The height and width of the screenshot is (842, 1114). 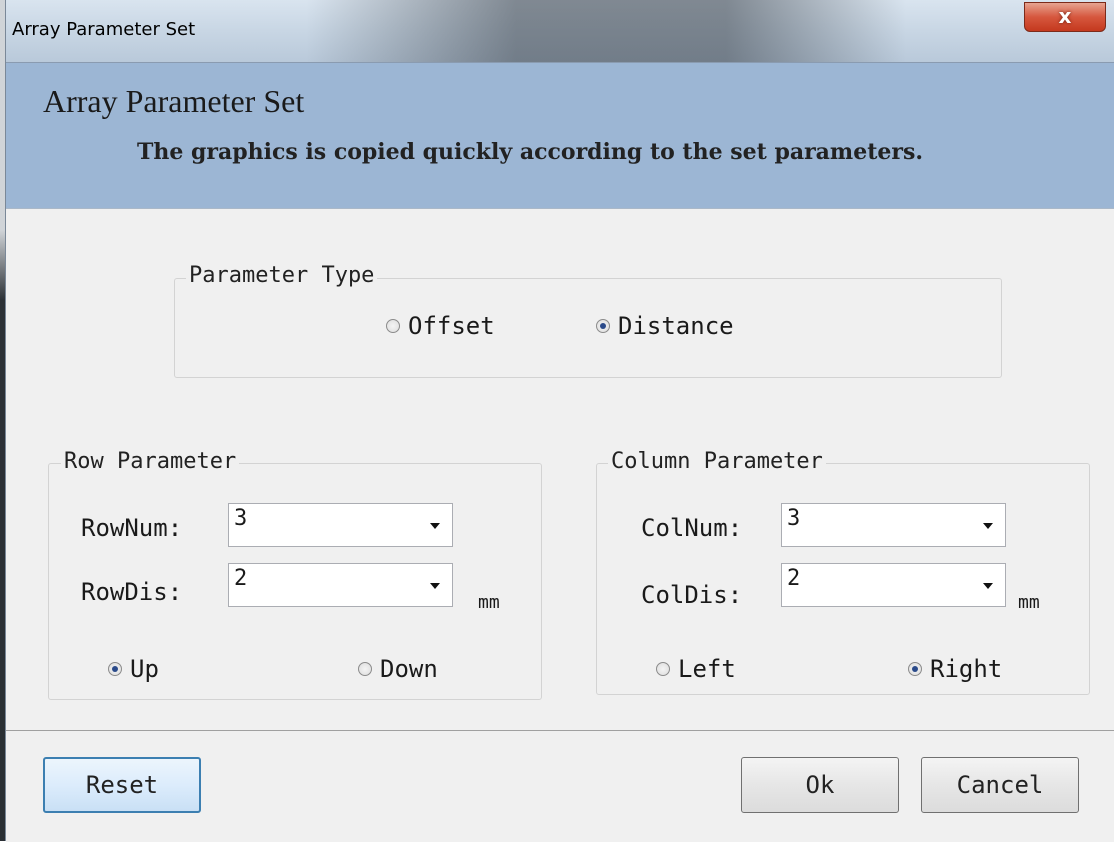 I want to click on row-parameter-label: Row Parameter, so click(x=150, y=461).